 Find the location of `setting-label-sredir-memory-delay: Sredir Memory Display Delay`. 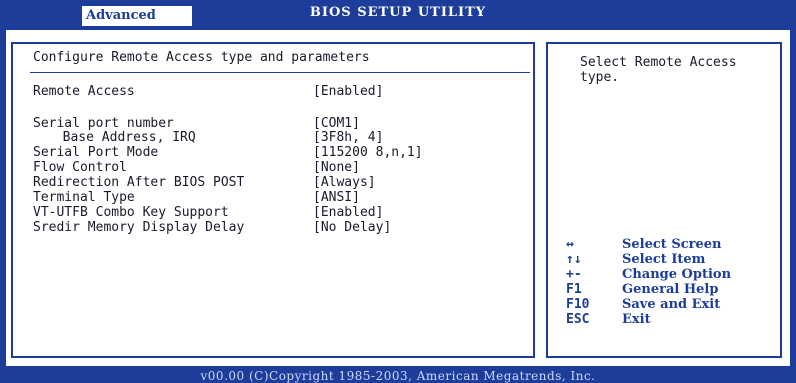

setting-label-sredir-memory-delay: Sredir Memory Display Delay is located at coordinates (138, 227).